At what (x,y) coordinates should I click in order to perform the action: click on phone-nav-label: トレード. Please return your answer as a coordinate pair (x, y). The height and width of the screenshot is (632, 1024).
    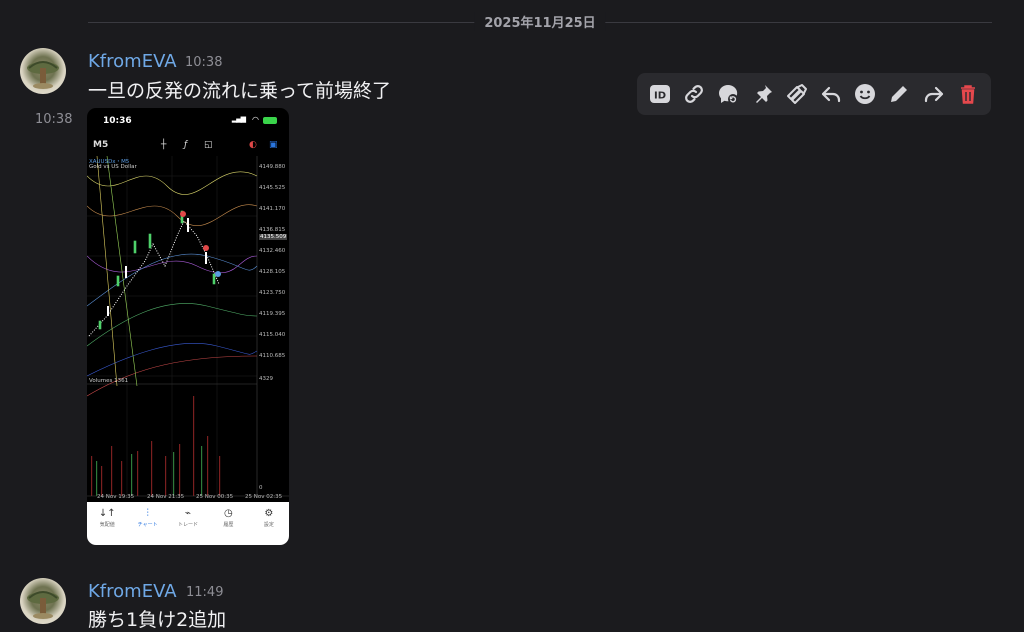
    Looking at the image, I should click on (188, 525).